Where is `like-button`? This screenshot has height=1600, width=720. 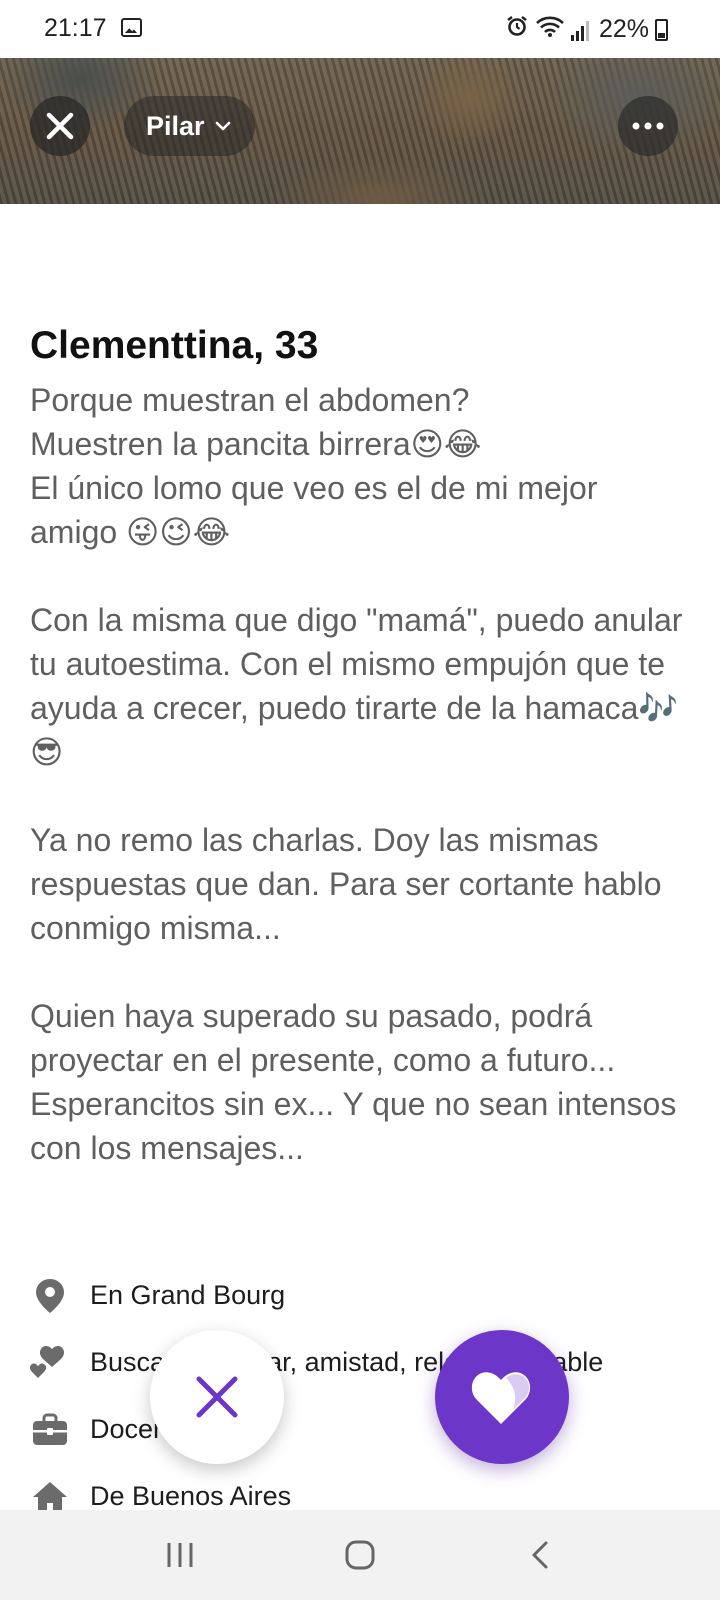 like-button is located at coordinates (502, 1397).